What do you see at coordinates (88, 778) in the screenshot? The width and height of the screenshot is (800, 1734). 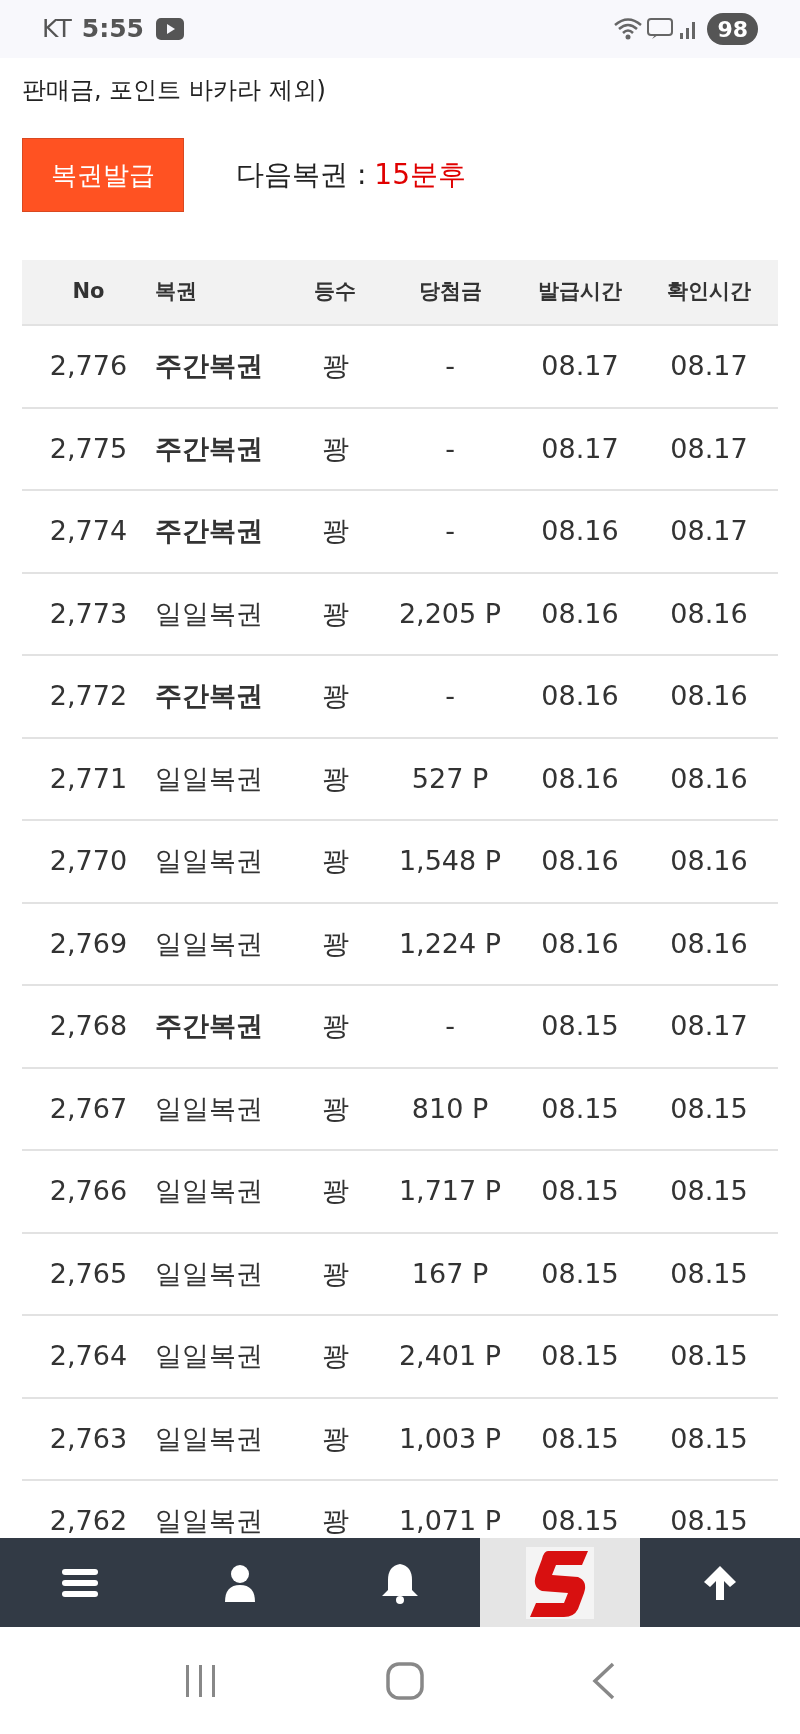 I see `ticket-number: 2,771` at bounding box center [88, 778].